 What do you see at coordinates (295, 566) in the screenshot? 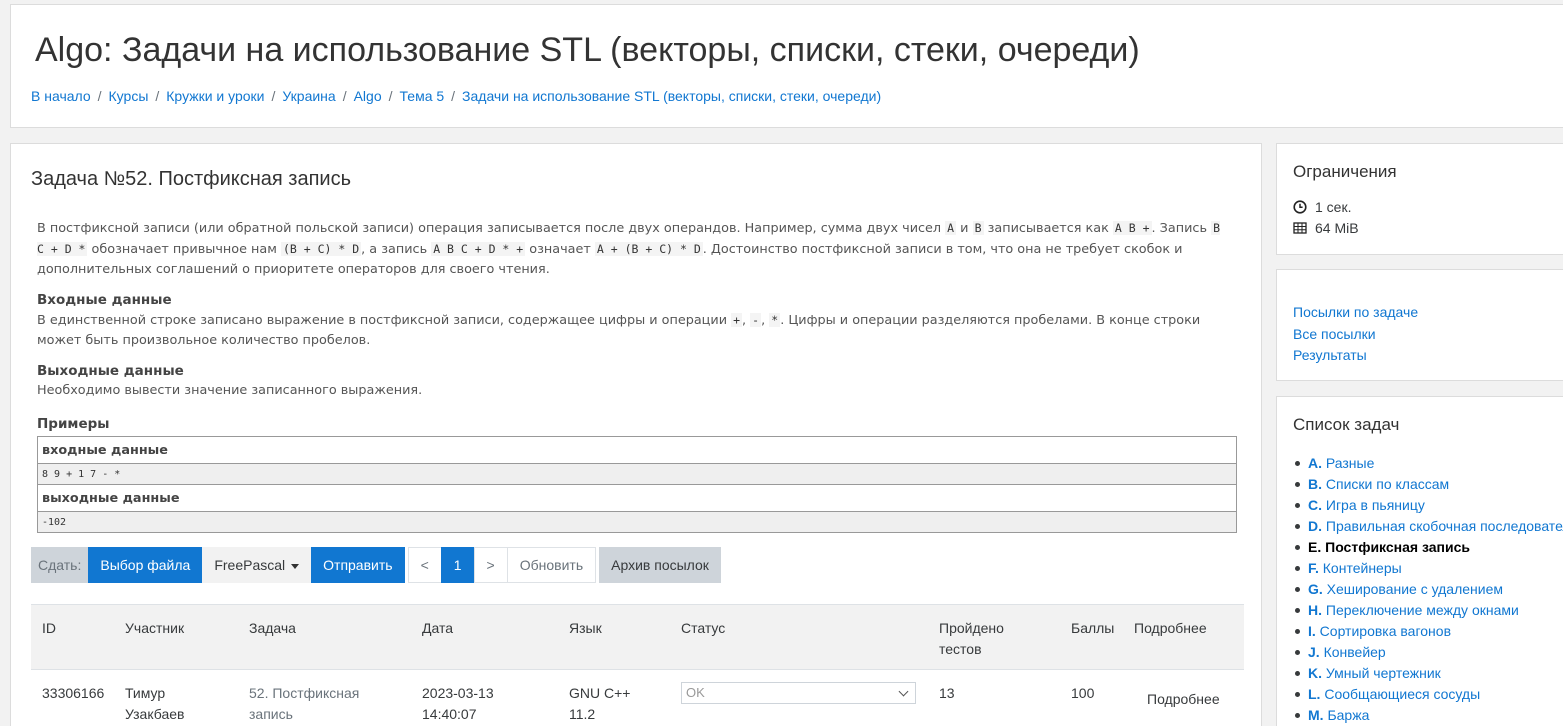
I see `caret-down-icon` at bounding box center [295, 566].